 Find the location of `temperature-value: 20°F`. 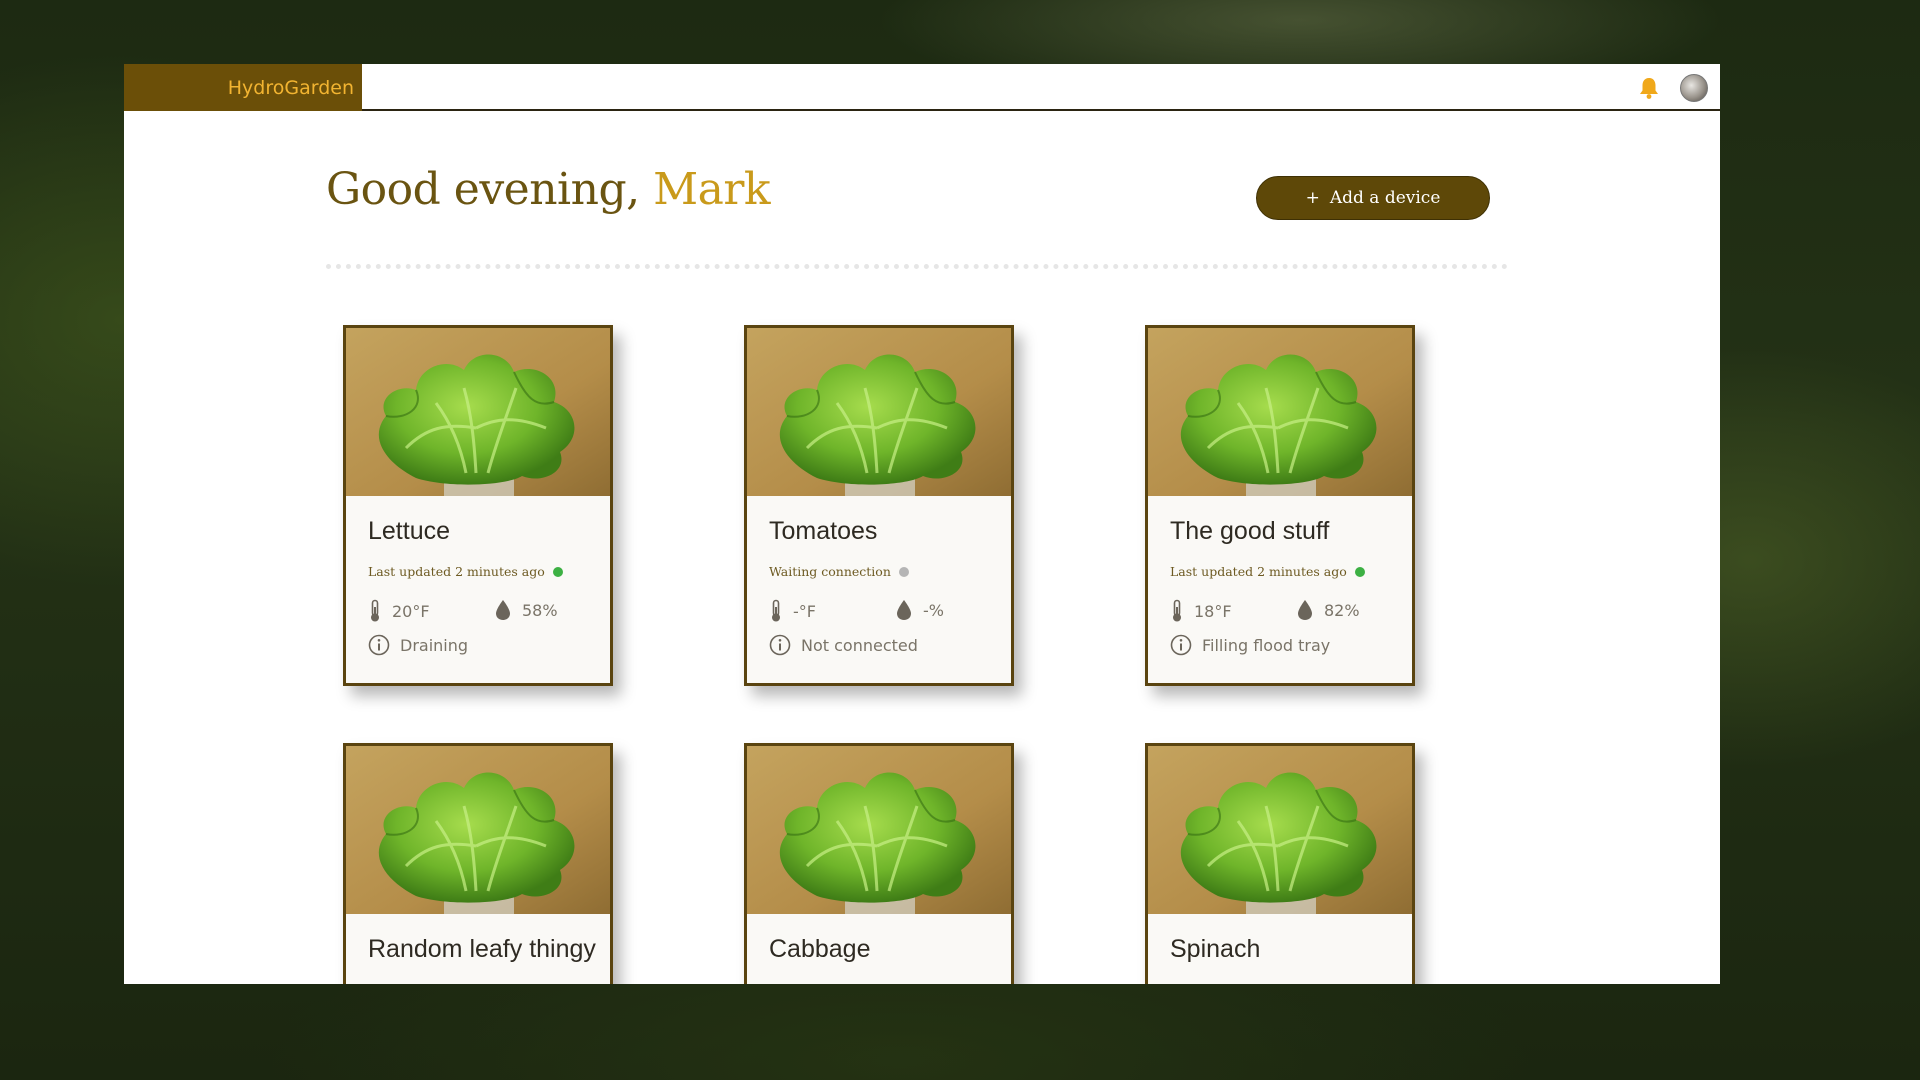

temperature-value: 20°F is located at coordinates (411, 611).